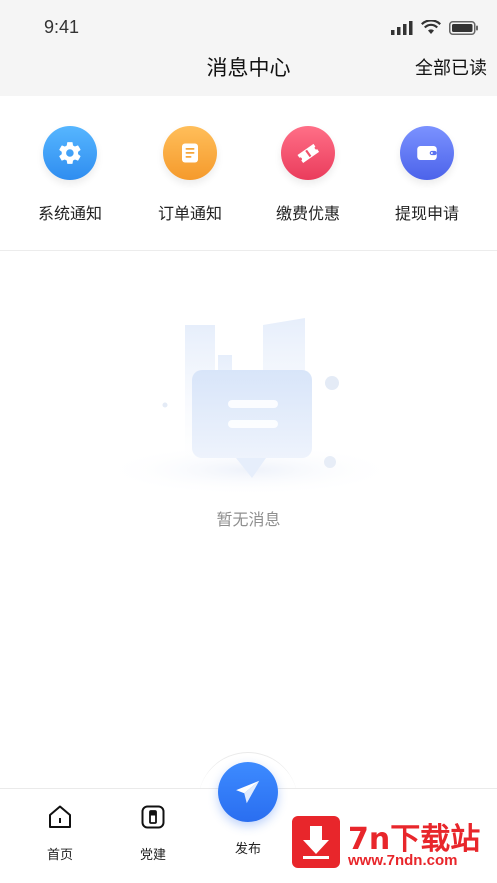 Image resolution: width=497 pixels, height=883 pixels. Describe the element at coordinates (316, 842) in the screenshot. I see `download-arrow-icon` at that location.